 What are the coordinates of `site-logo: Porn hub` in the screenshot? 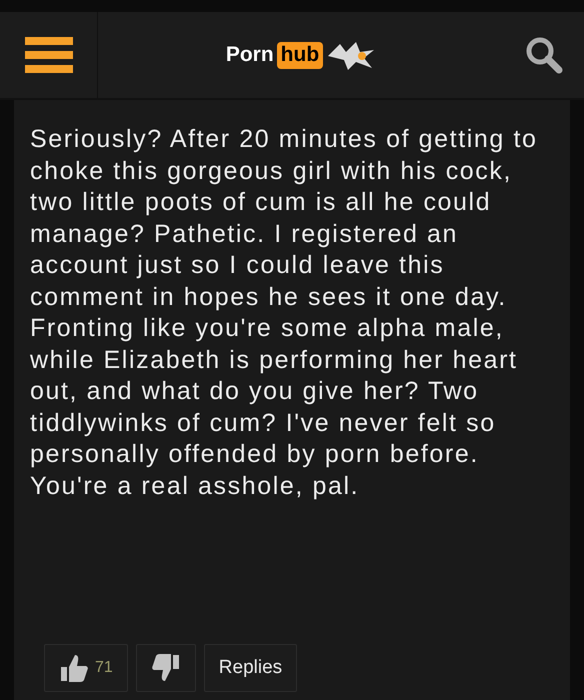 It's located at (301, 55).